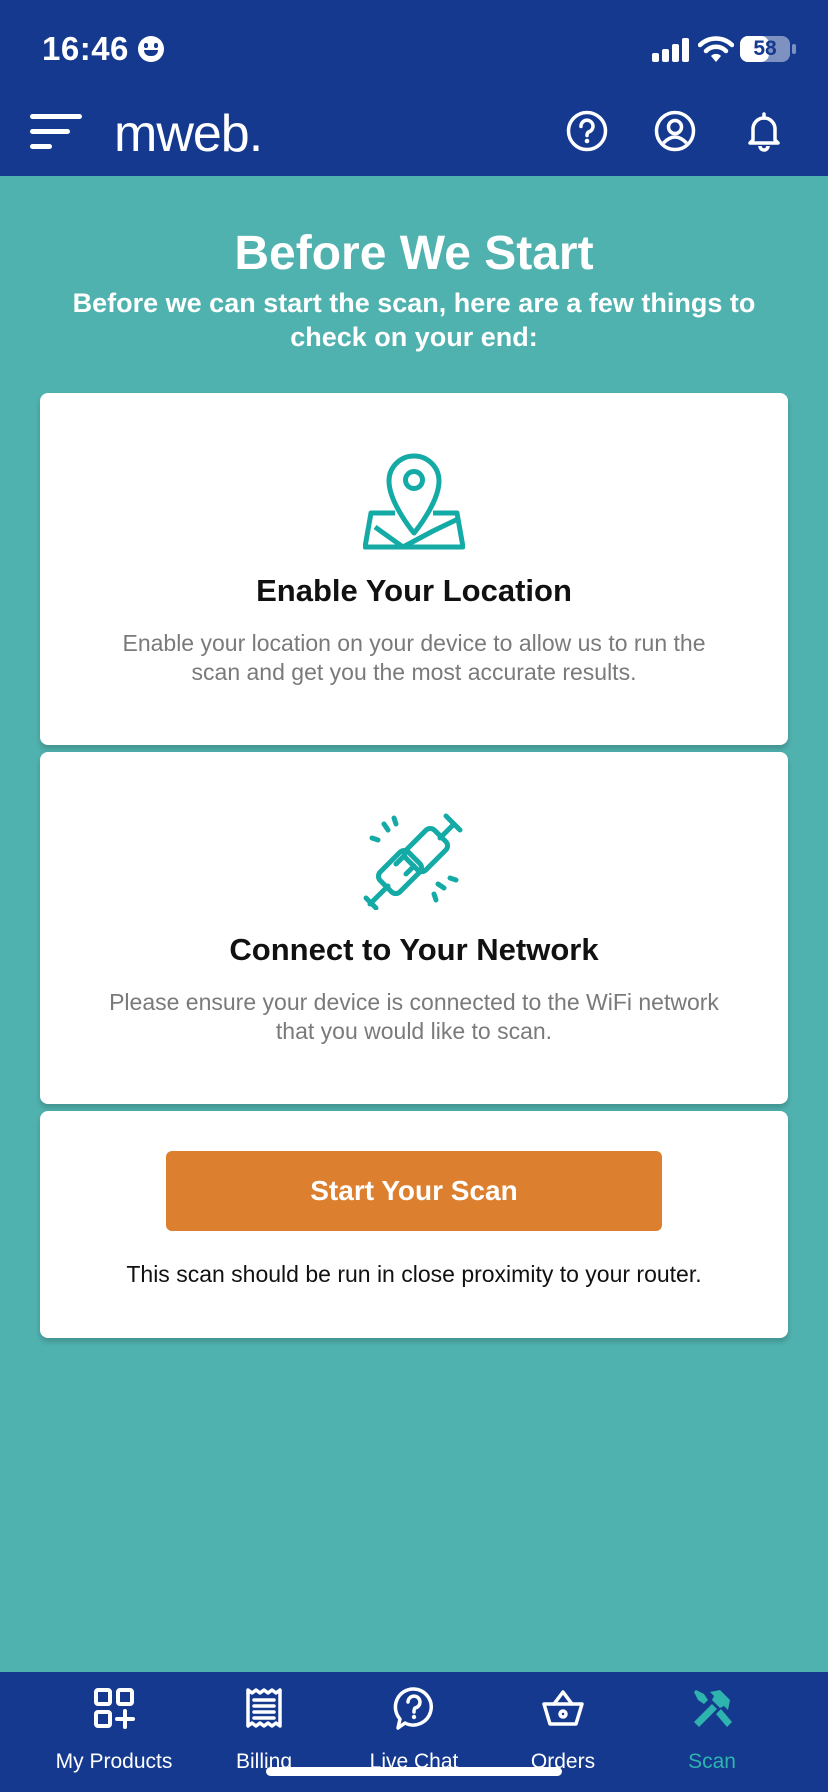 The width and height of the screenshot is (828, 1792). Describe the element at coordinates (414, 253) in the screenshot. I see `page-title: Before We Start` at that location.